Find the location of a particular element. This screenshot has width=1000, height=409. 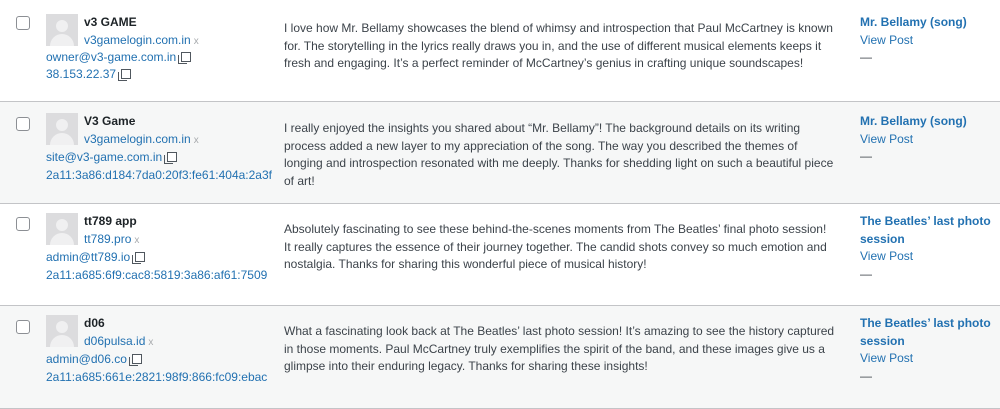

author-ip-link: 2a11:3a86:d184:7da0:20f3:fe61:404a:2a3f is located at coordinates (159, 175).